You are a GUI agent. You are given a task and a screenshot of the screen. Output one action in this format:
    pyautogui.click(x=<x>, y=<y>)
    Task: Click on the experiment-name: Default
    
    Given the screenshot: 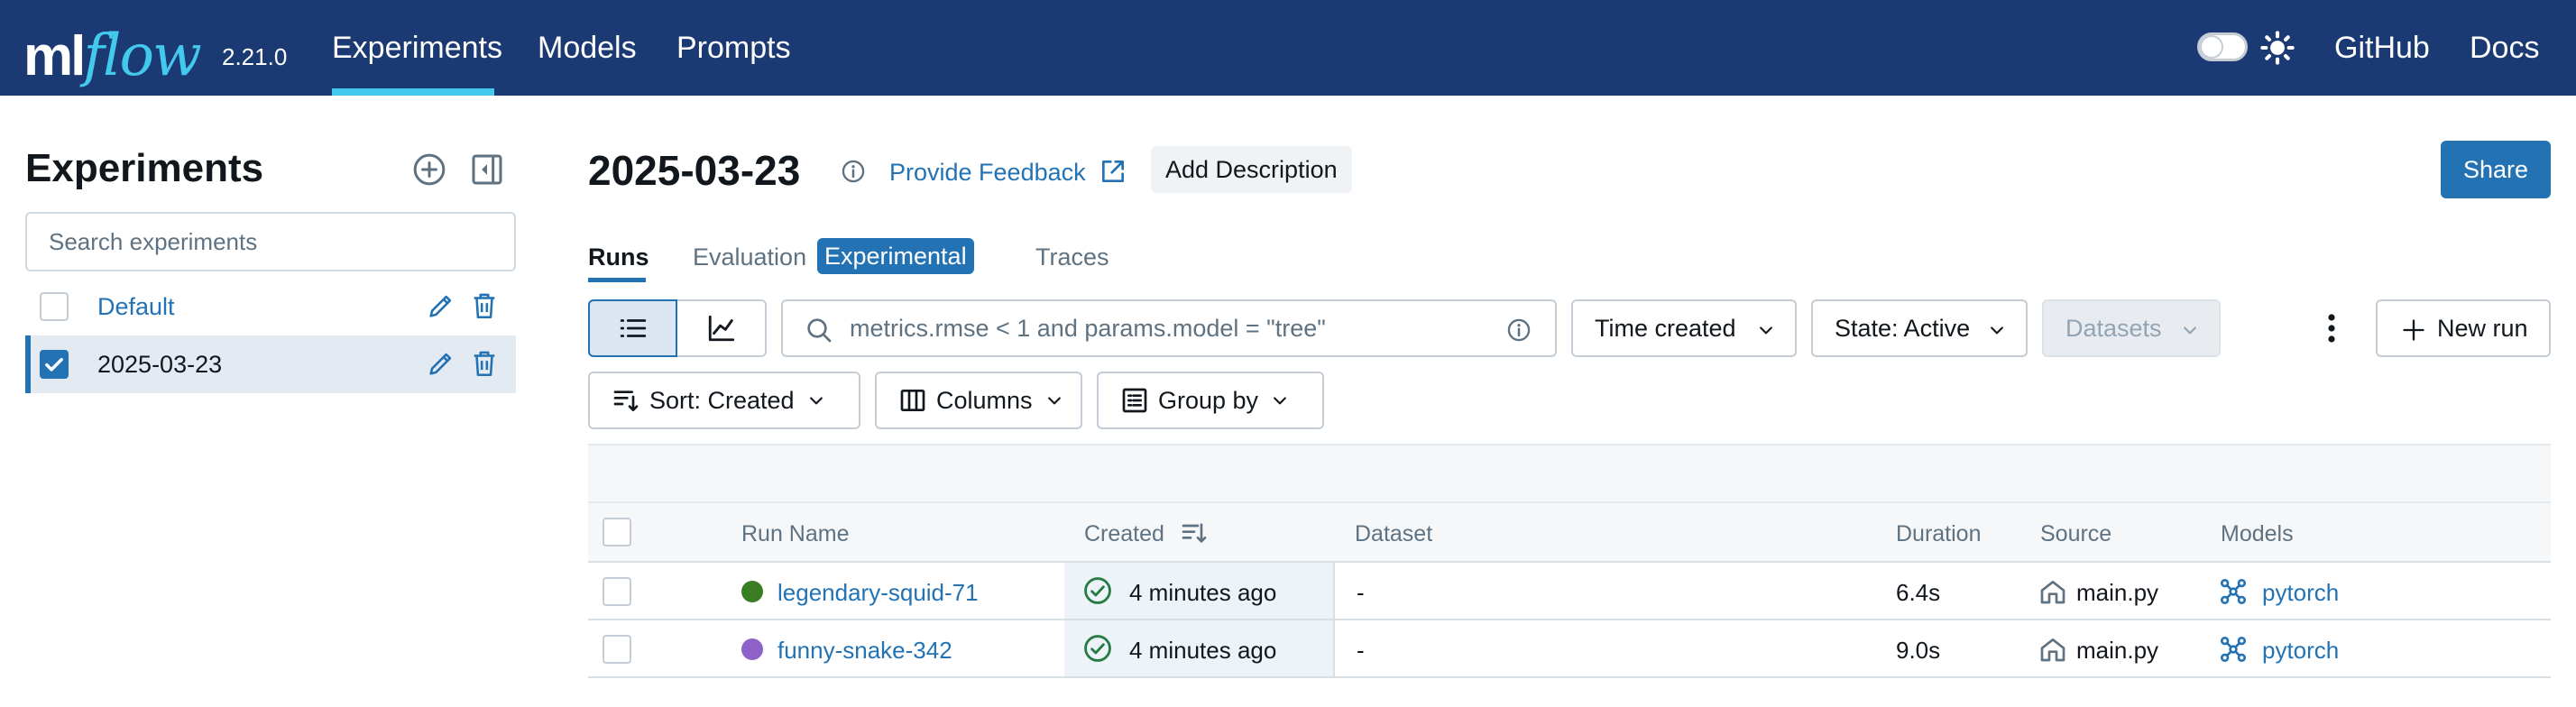 What is the action you would take?
    pyautogui.click(x=136, y=307)
    